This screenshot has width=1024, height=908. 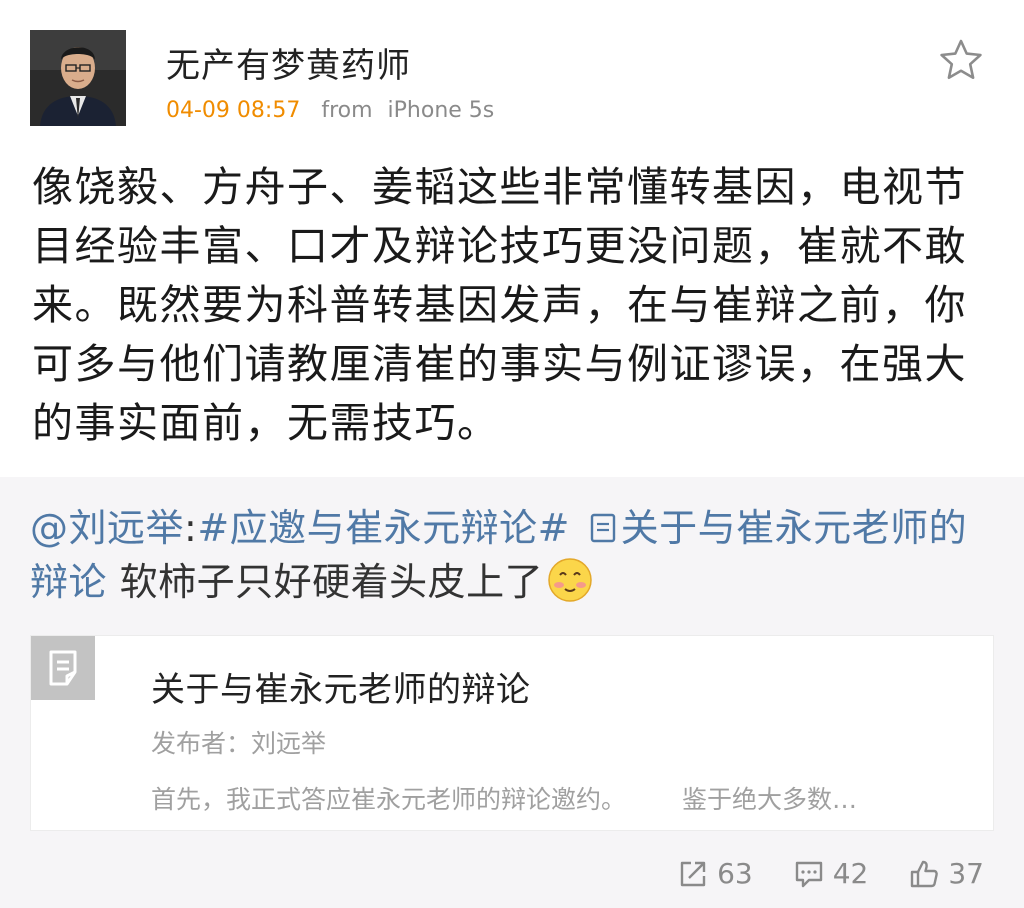 What do you see at coordinates (107, 528) in the screenshot?
I see `mention-link: @刘远举` at bounding box center [107, 528].